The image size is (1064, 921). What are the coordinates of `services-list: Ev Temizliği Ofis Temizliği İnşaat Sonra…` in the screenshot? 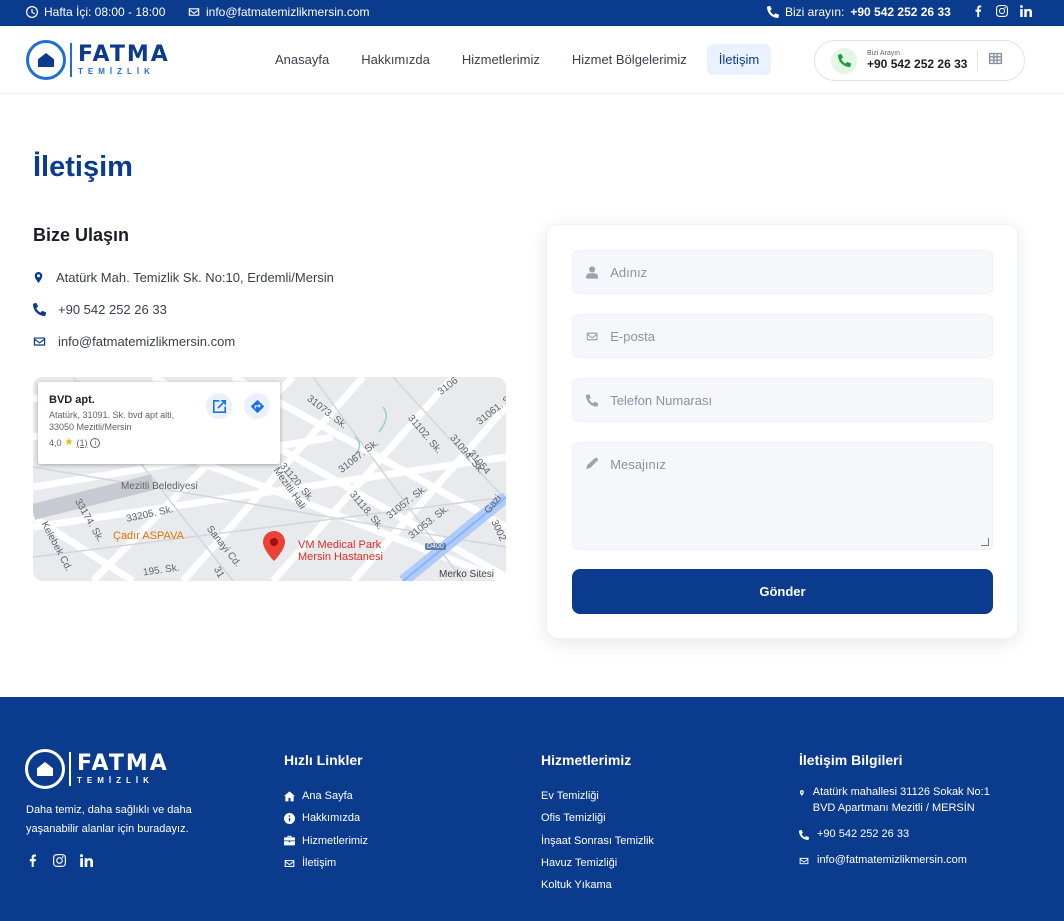 It's located at (597, 840).